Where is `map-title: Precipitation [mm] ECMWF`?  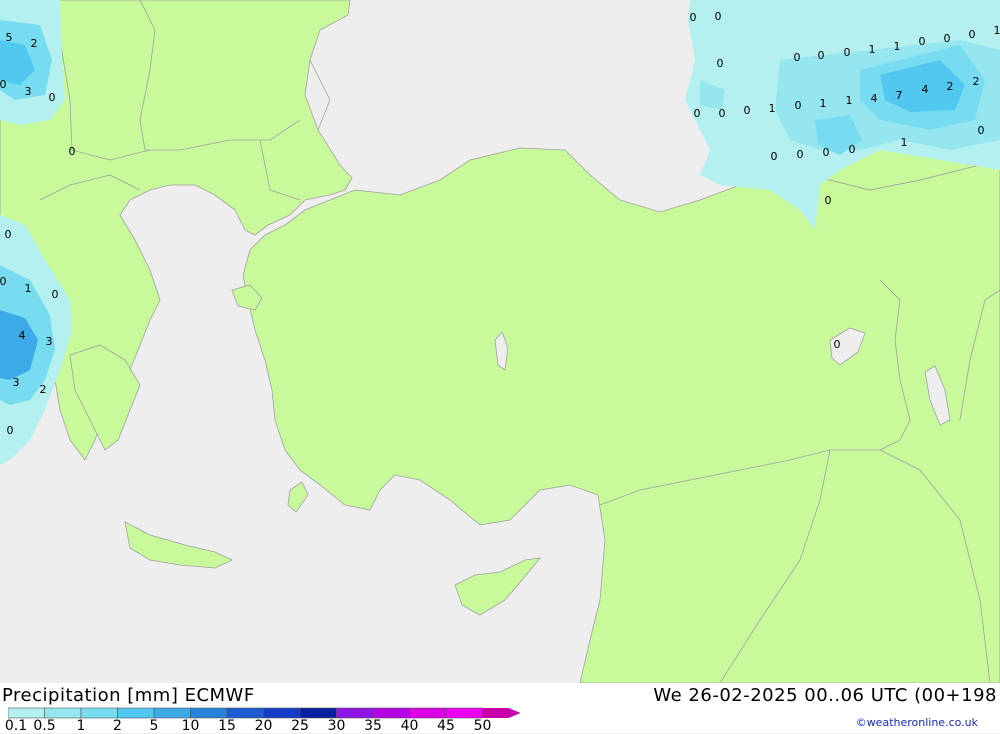 map-title: Precipitation [mm] ECMWF is located at coordinates (128, 695).